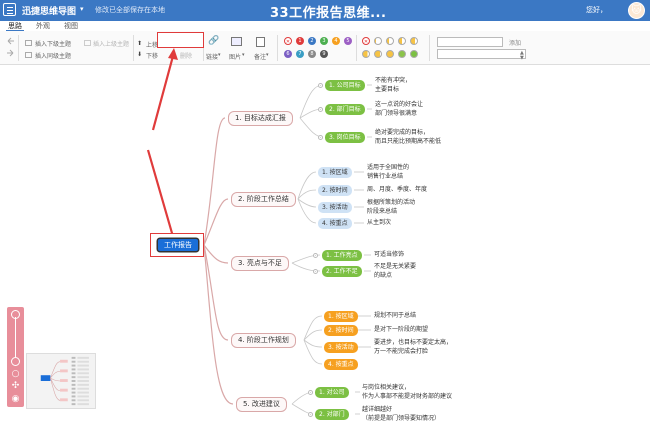 The width and height of the screenshot is (650, 429). I want to click on chevron-down-icon: ▼, so click(522, 58).